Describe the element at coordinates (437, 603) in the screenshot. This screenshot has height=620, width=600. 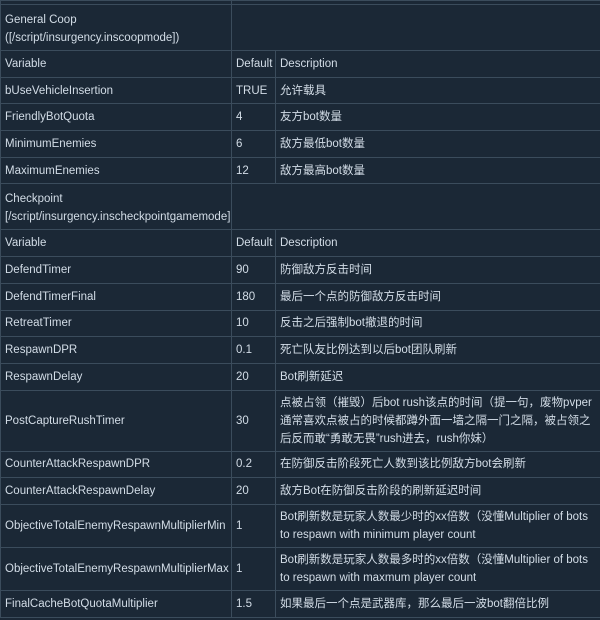
I see `description-cell: 如果最后一个点是武器库，那么最后一波bot翻倍比例` at that location.